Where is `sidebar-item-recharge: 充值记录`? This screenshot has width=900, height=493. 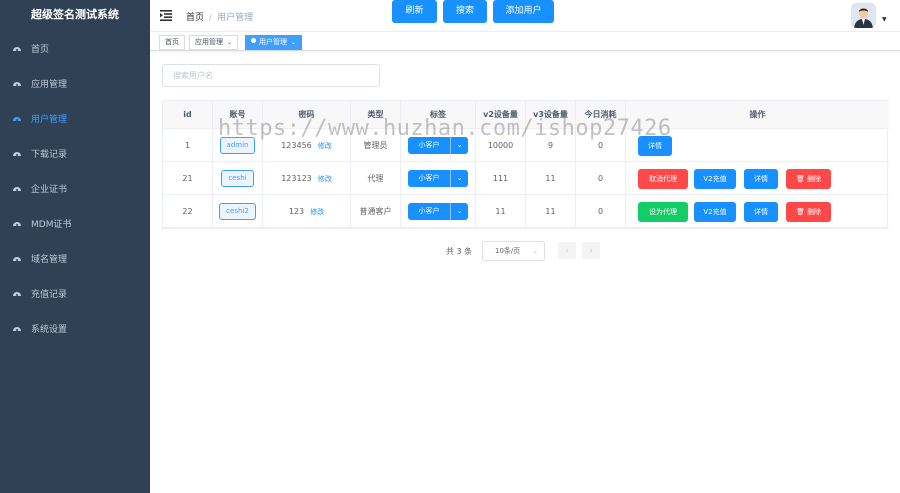
sidebar-item-recharge: 充值记录 is located at coordinates (75, 293).